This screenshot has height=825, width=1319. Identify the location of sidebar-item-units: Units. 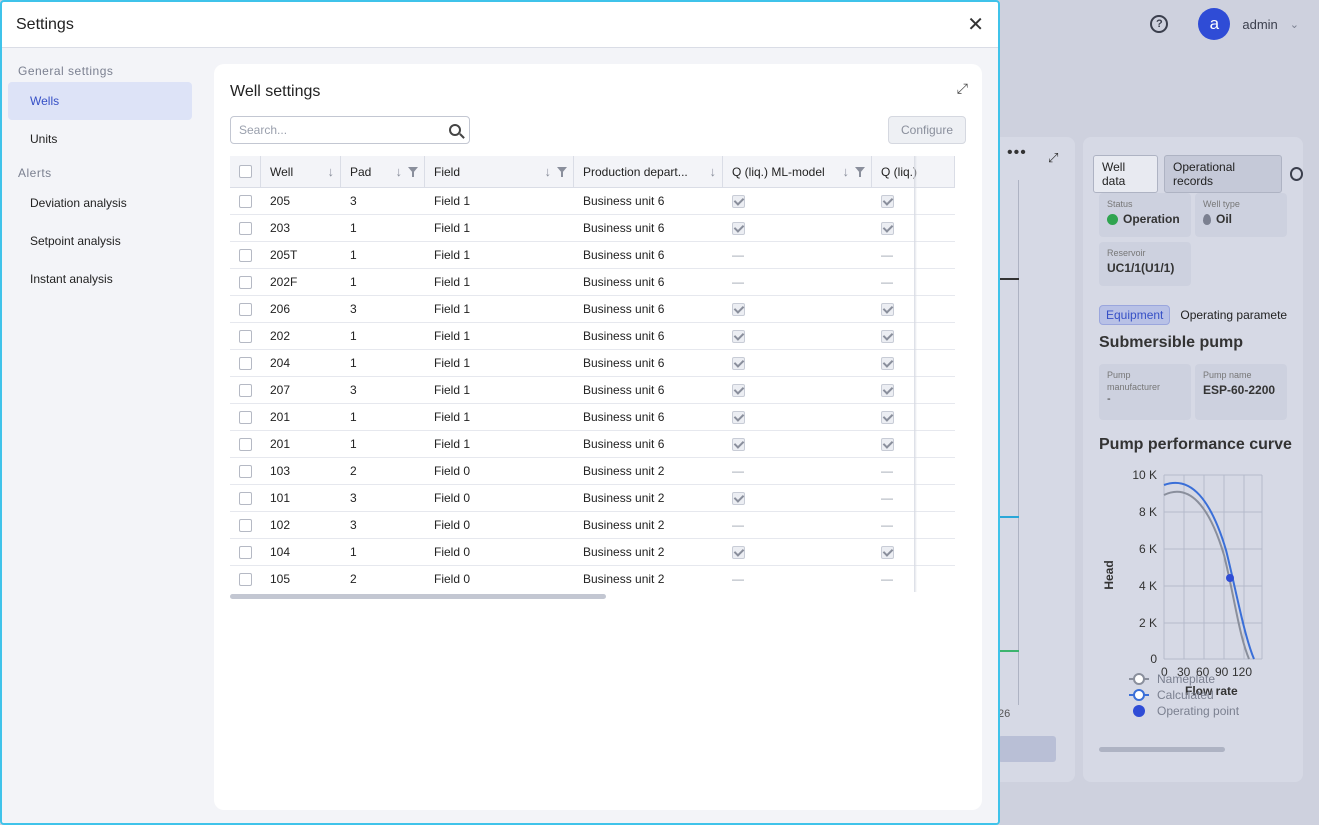
(100, 139).